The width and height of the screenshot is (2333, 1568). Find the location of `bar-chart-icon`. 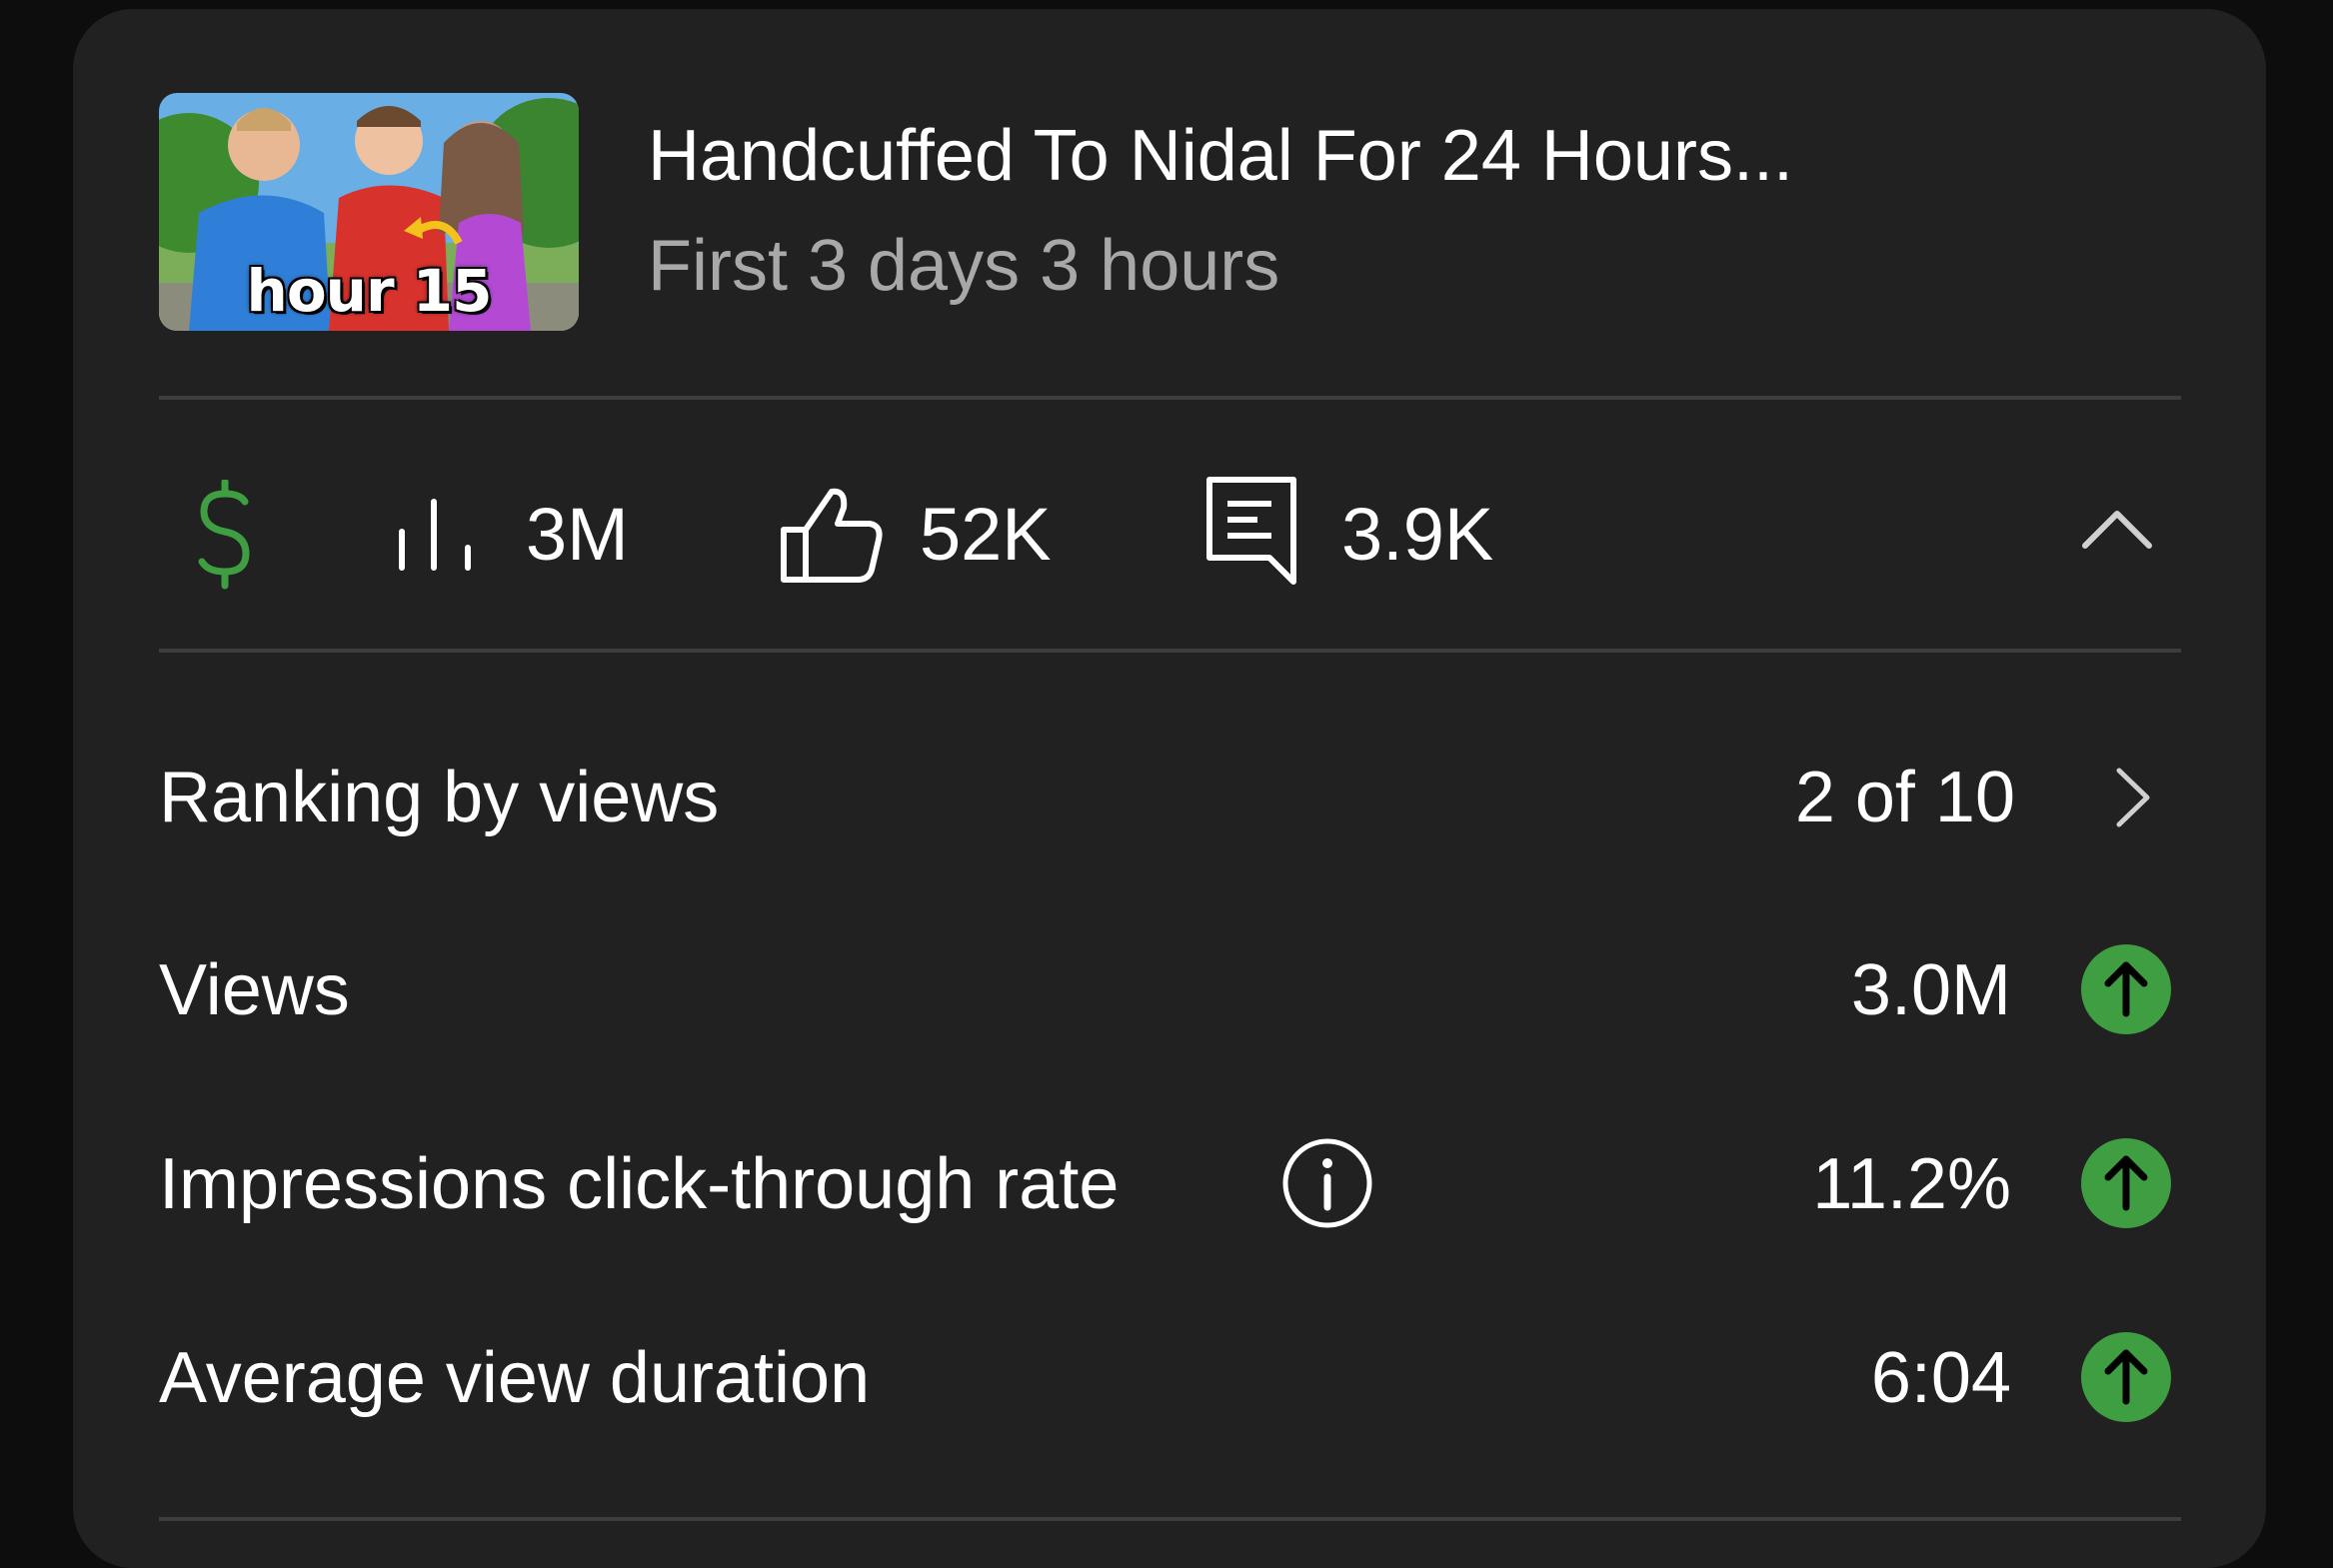

bar-chart-icon is located at coordinates (435, 535).